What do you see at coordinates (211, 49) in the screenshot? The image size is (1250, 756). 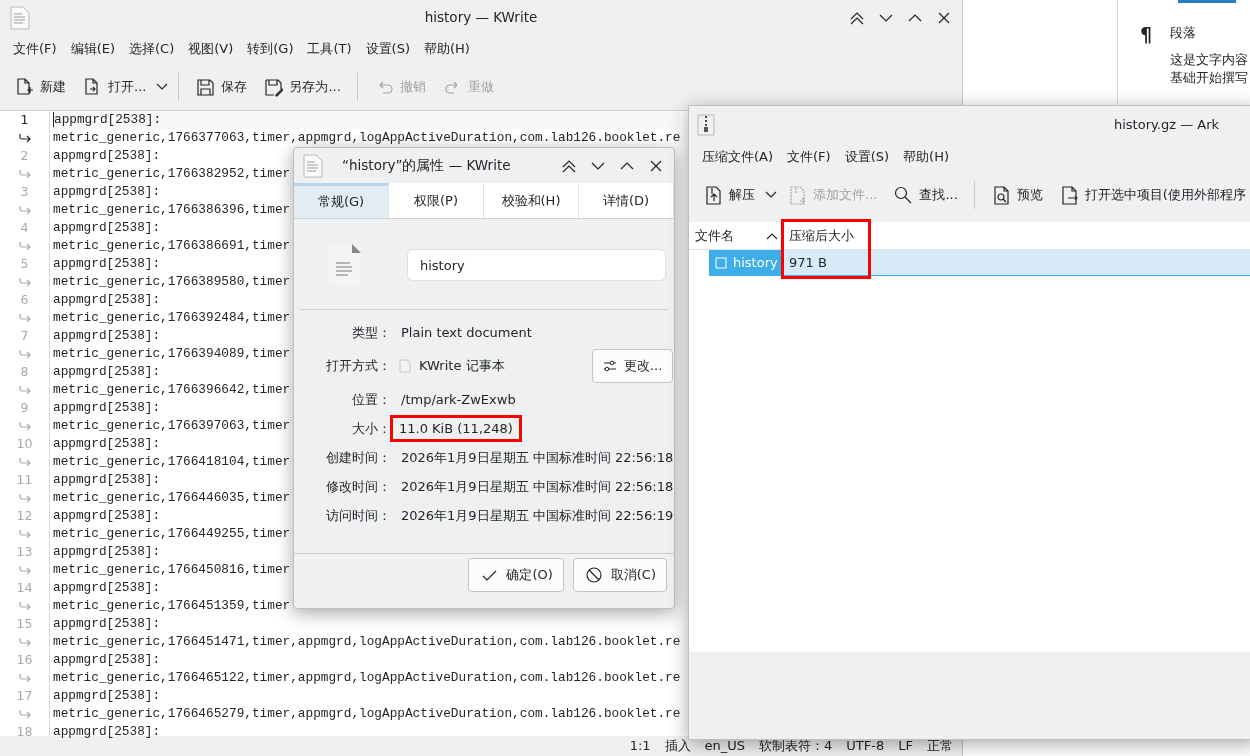 I see `menu-item: 视图(V)` at bounding box center [211, 49].